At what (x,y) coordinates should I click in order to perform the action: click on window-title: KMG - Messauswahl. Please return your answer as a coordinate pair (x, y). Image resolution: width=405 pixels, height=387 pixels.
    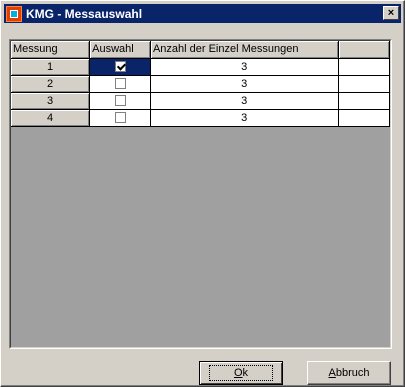
    Looking at the image, I should click on (84, 13).